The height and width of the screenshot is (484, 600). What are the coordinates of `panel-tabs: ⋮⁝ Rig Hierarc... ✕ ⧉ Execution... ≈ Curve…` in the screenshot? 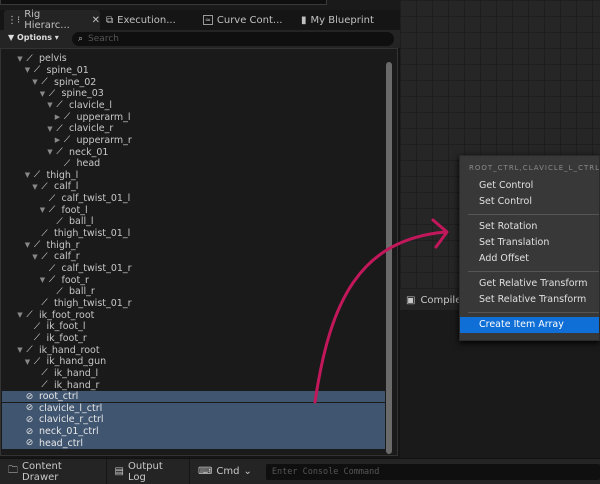 It's located at (200, 20).